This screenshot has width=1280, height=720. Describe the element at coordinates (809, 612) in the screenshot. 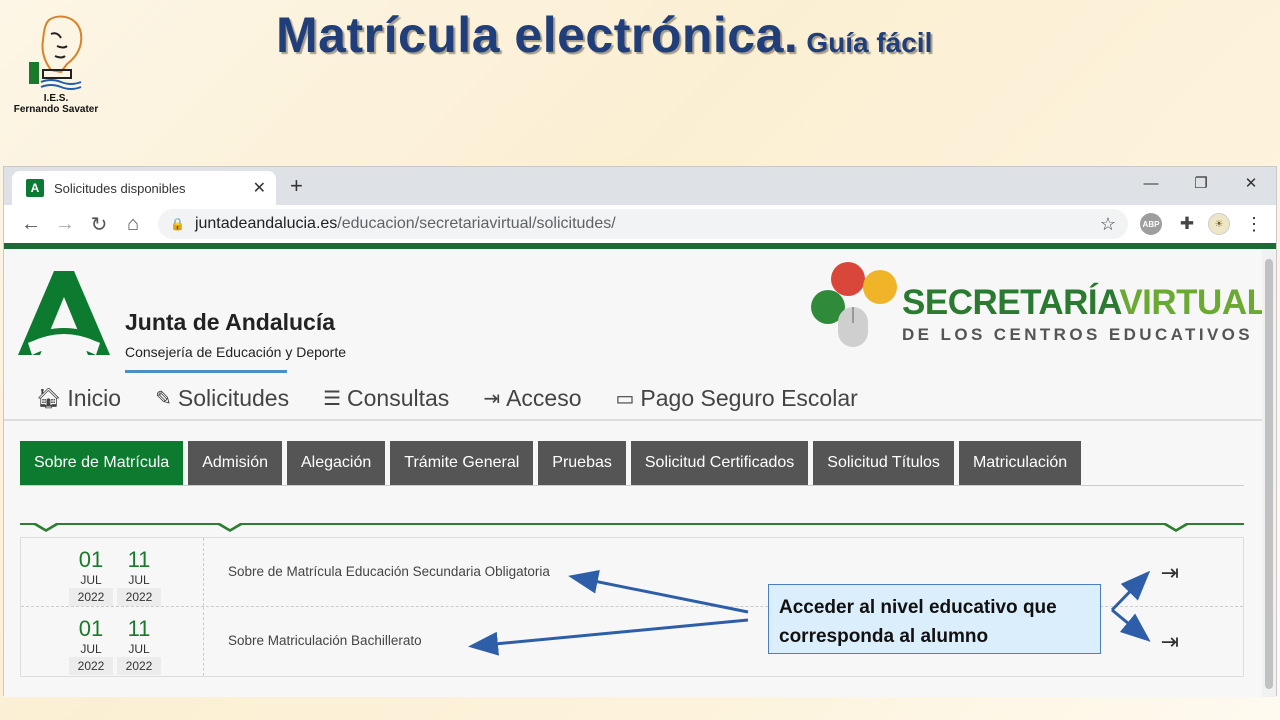

I see `annotation-arrows` at that location.